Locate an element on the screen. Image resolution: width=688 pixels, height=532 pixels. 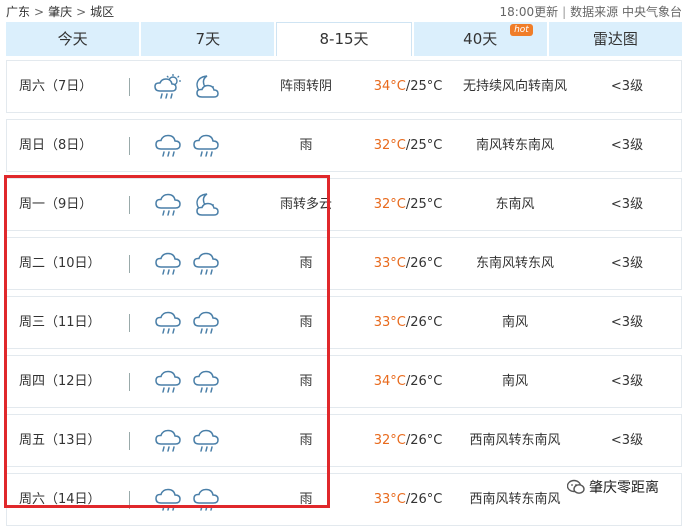
tab-40days: 40天 hot is located at coordinates (480, 39).